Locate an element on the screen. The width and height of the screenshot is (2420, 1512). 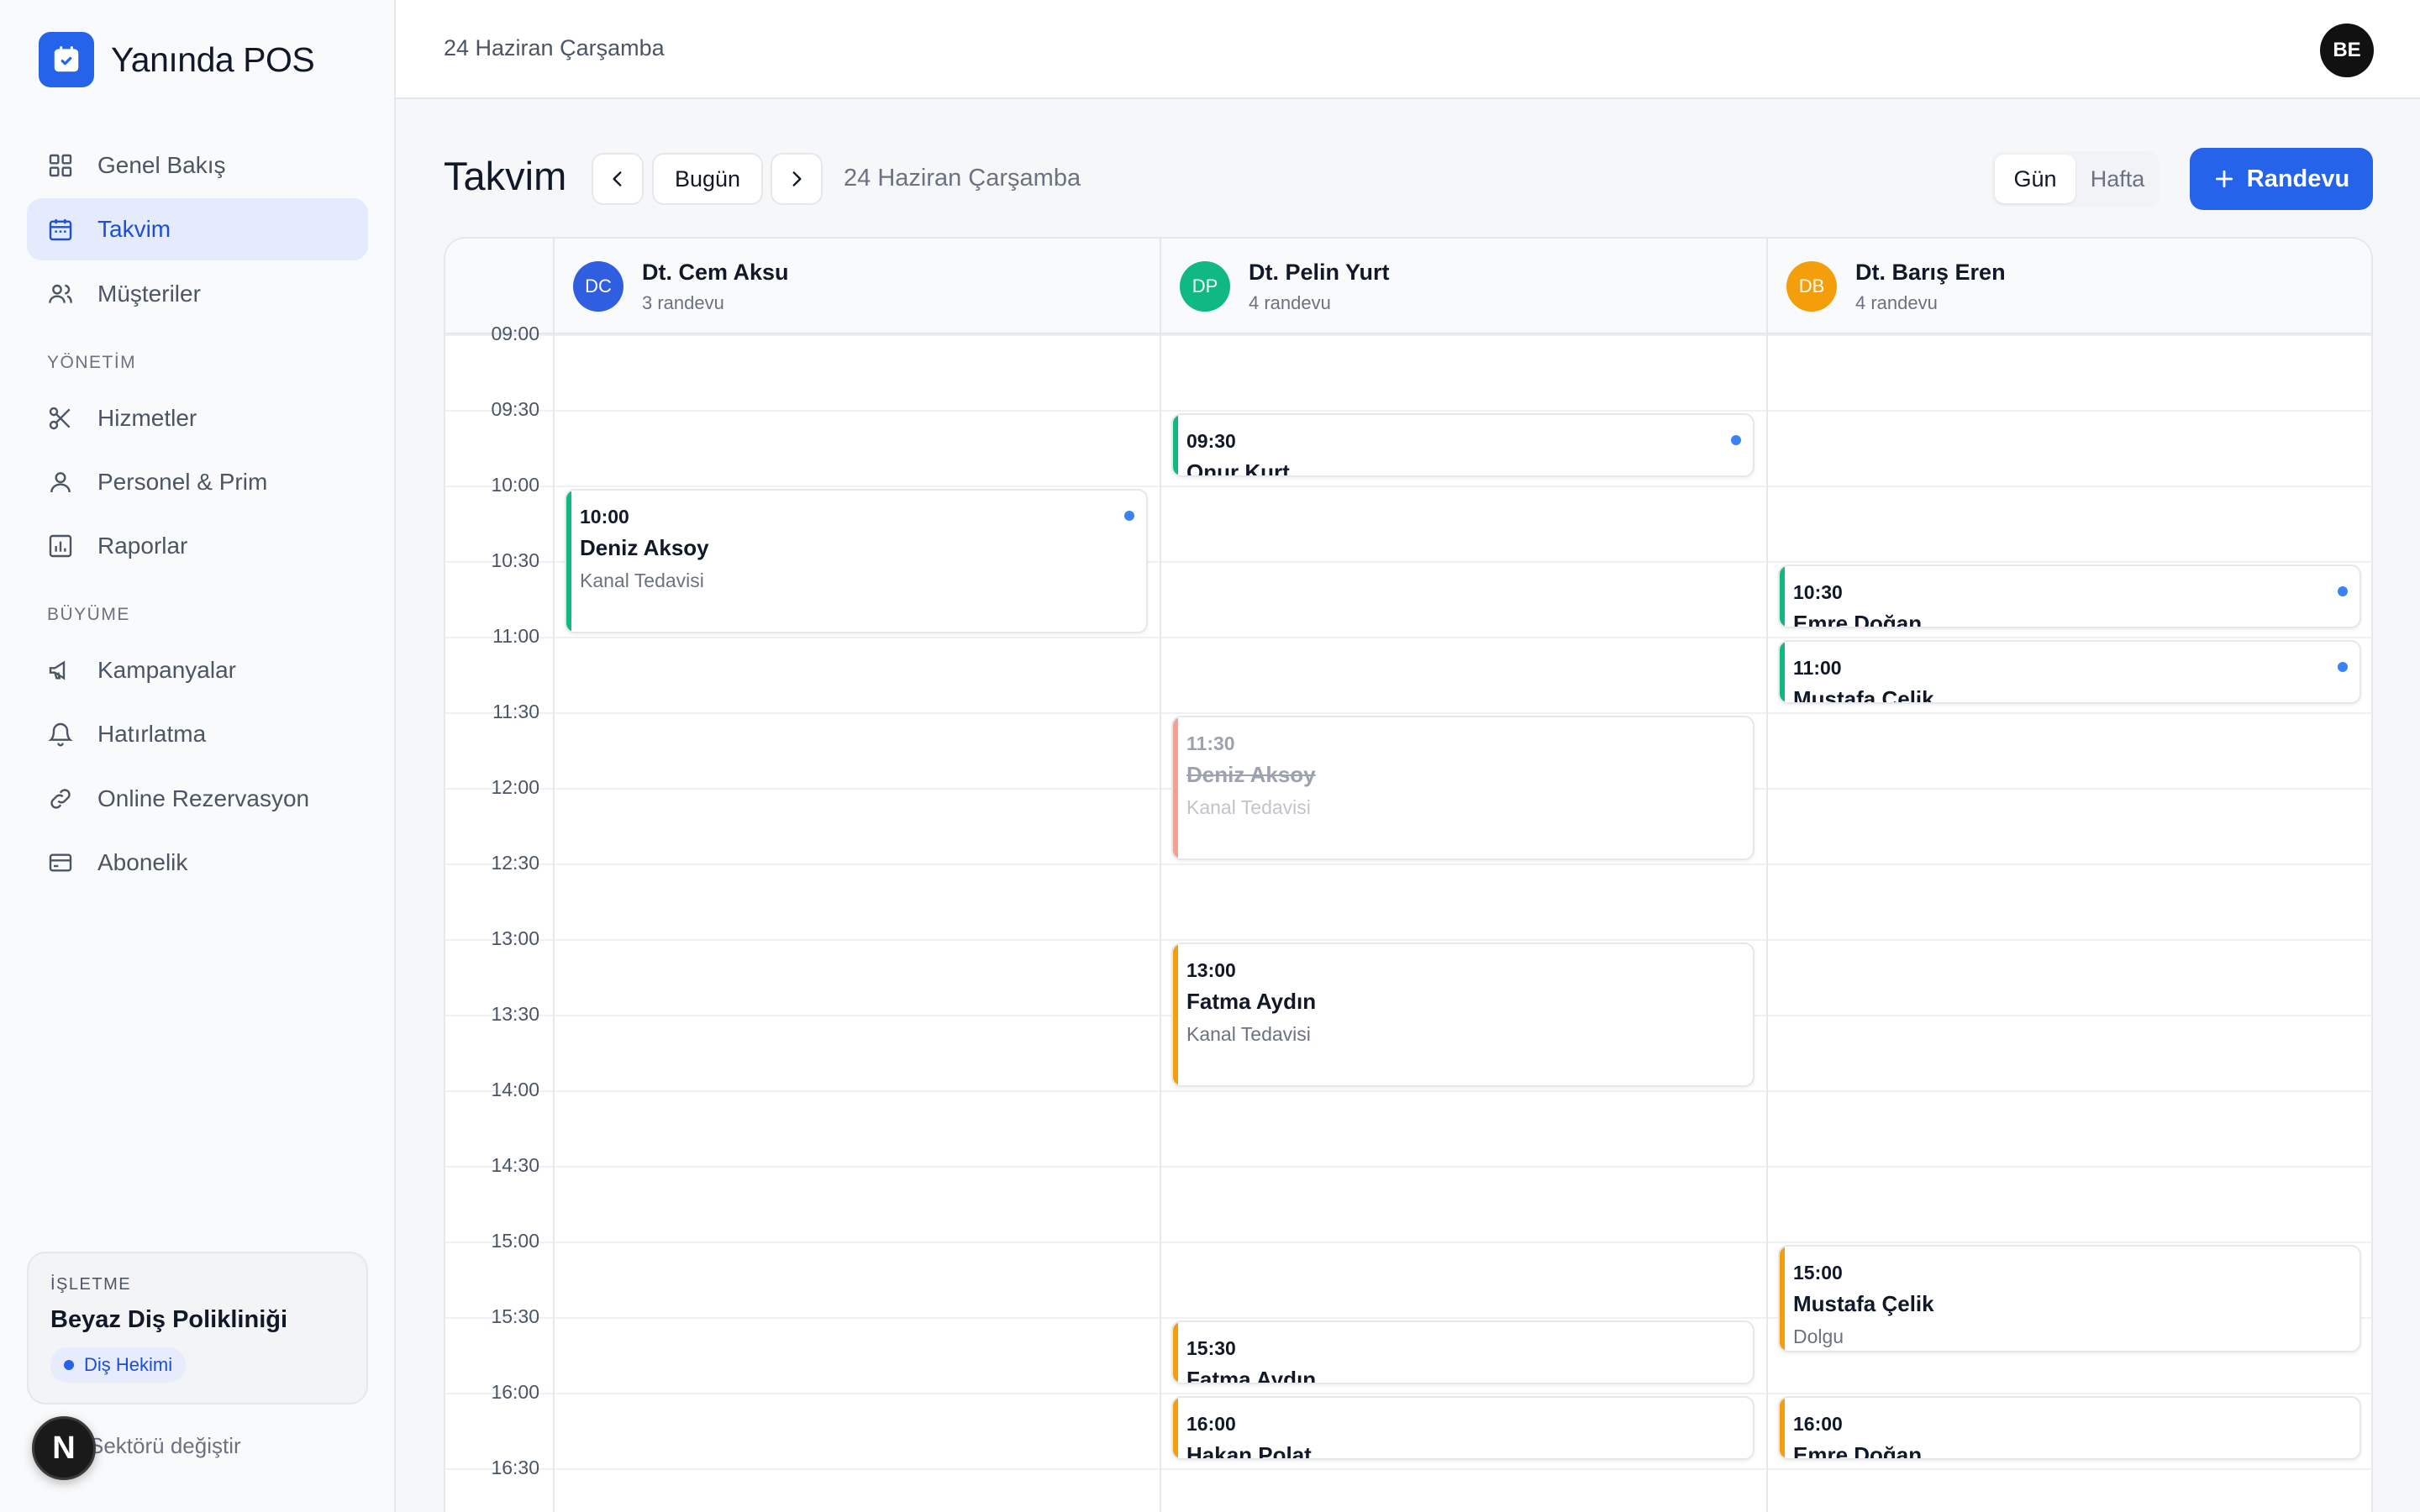
current-date: 24 Haziran Çarşamba is located at coordinates (962, 178).